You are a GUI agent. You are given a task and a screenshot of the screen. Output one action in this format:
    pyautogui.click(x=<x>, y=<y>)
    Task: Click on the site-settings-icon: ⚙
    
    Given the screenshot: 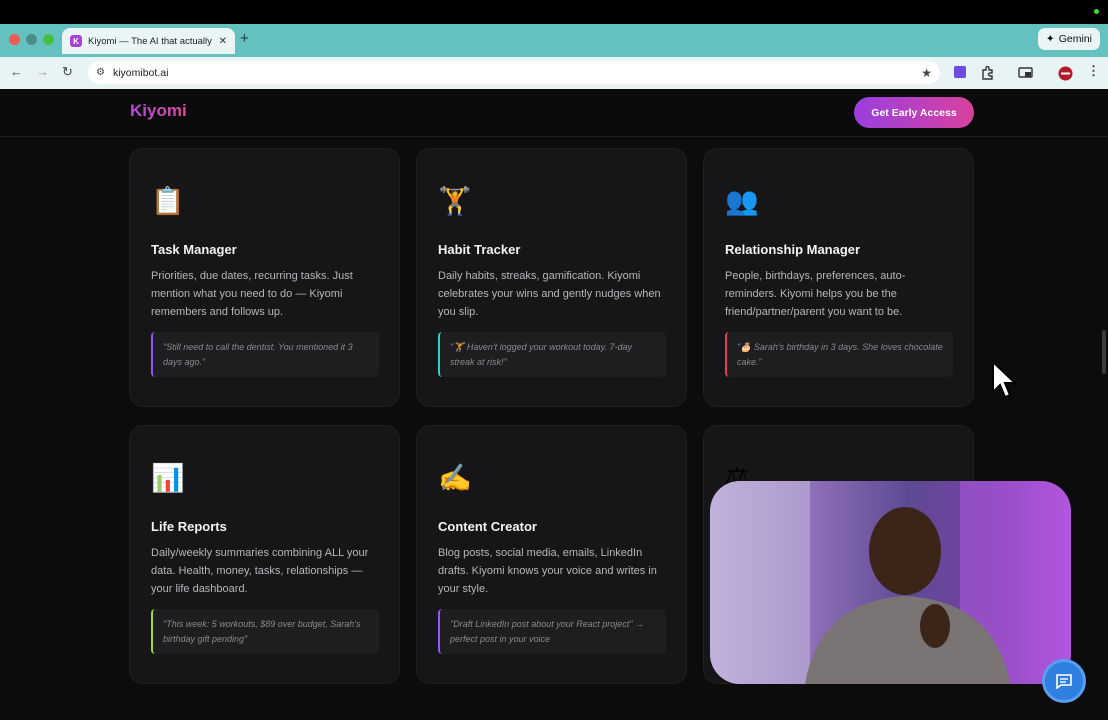 What is the action you would take?
    pyautogui.click(x=100, y=72)
    